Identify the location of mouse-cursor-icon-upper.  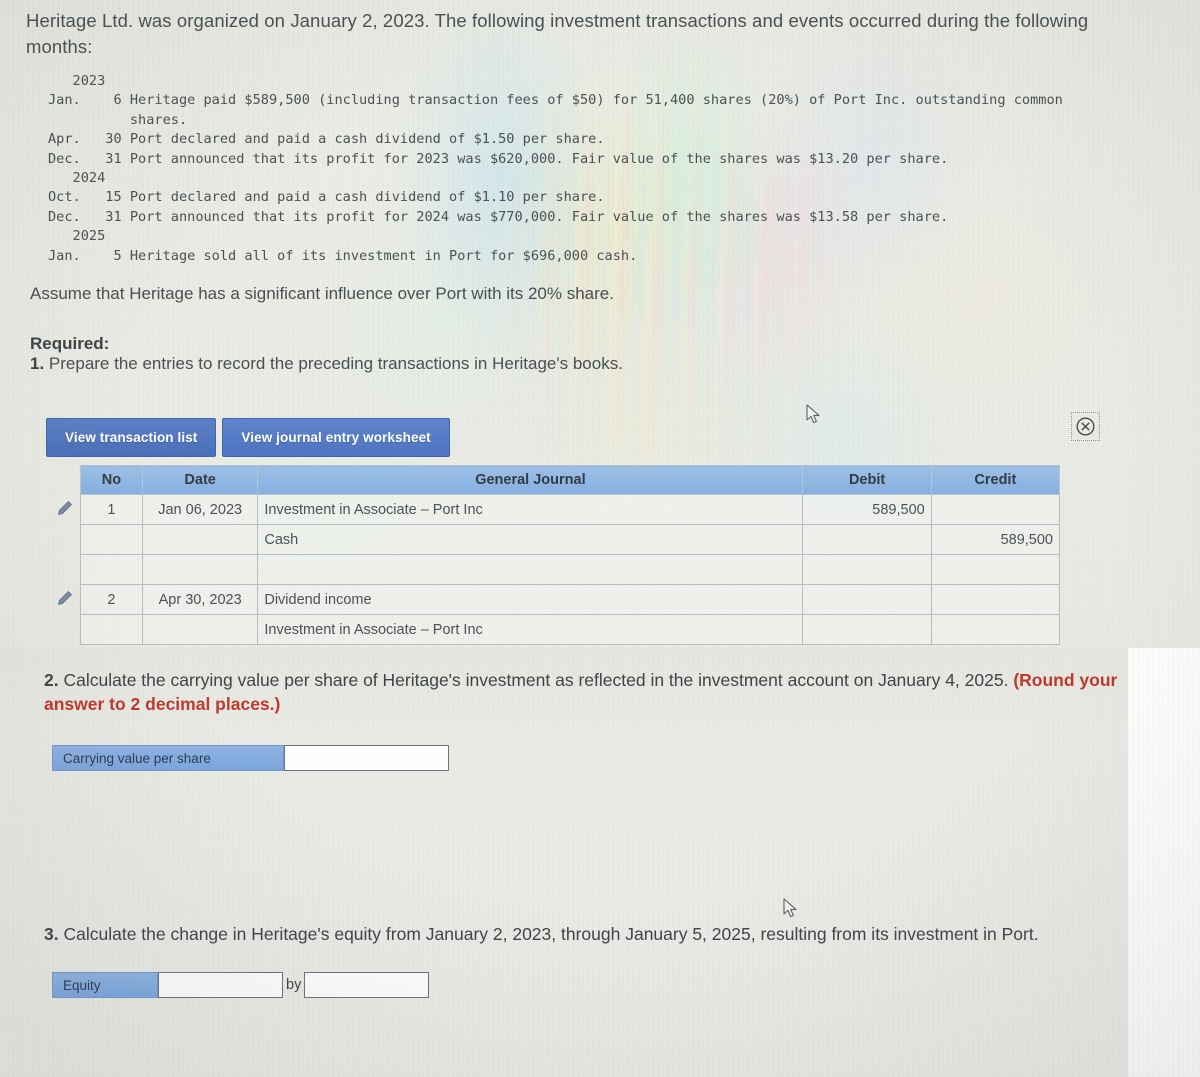
(813, 414).